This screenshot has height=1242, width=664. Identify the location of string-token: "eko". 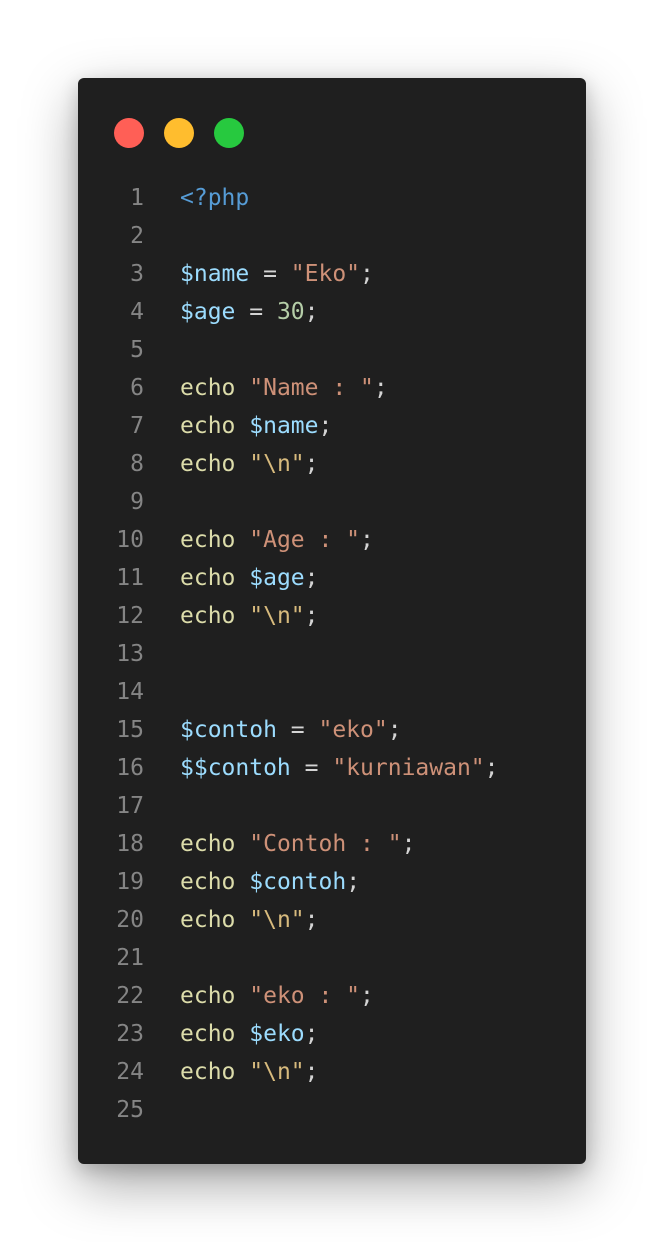
(353, 730).